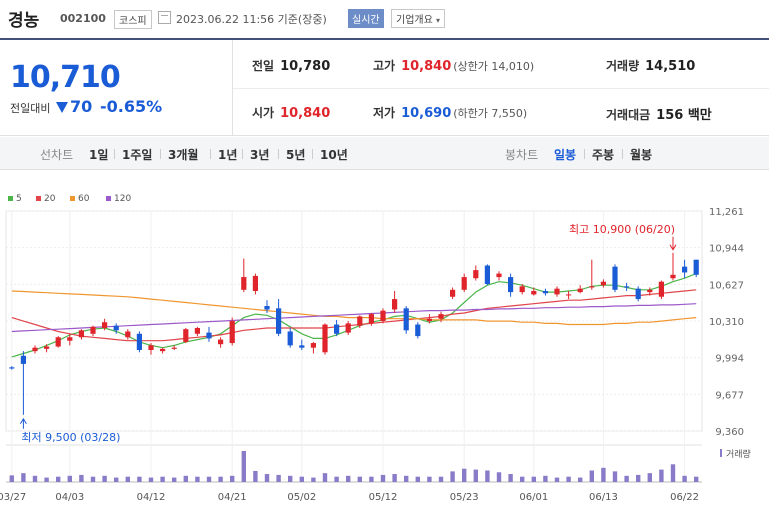 The image size is (769, 516). What do you see at coordinates (232, 497) in the screenshot?
I see `x-tick-label: 04/21` at bounding box center [232, 497].